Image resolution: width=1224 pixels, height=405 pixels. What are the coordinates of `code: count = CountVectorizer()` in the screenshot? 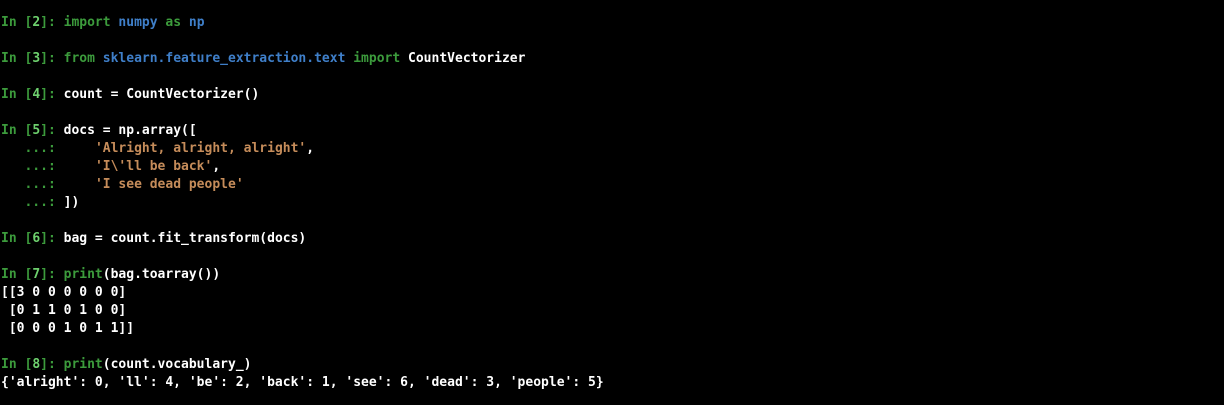 It's located at (161, 94).